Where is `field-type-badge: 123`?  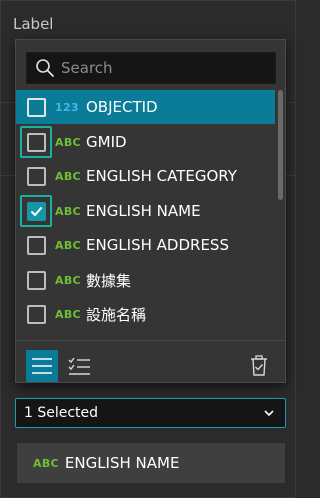 field-type-badge: 123 is located at coordinates (67, 107).